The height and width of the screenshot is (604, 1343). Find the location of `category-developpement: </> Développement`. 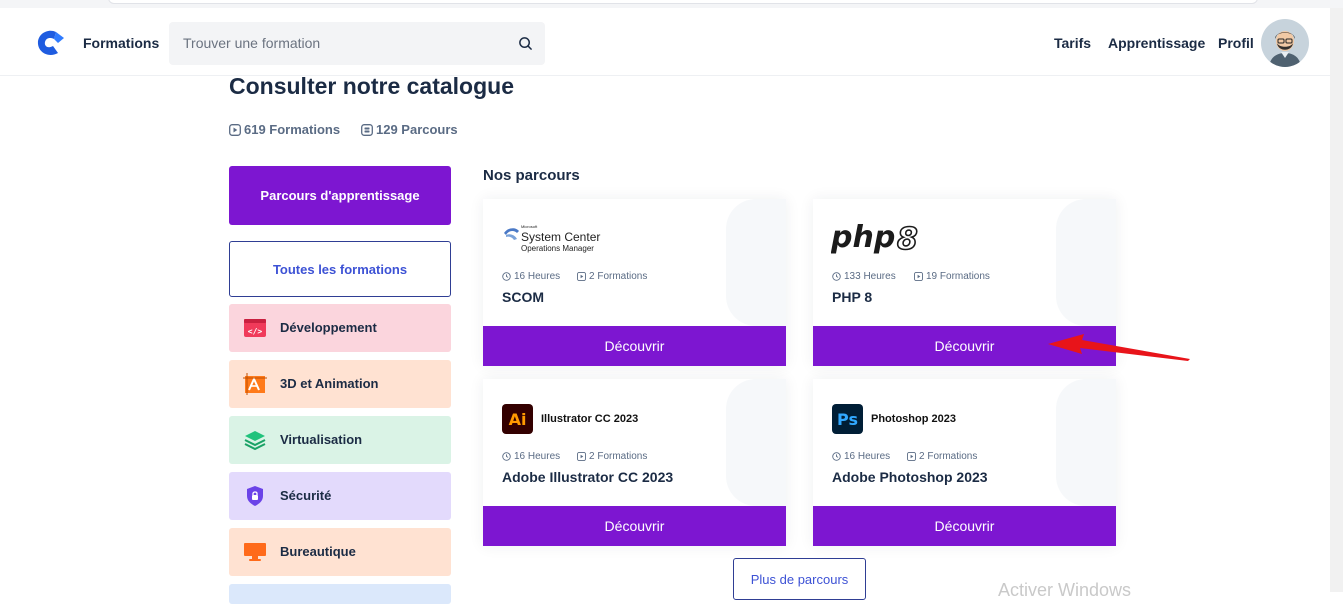

category-developpement: </> Développement is located at coordinates (340, 328).